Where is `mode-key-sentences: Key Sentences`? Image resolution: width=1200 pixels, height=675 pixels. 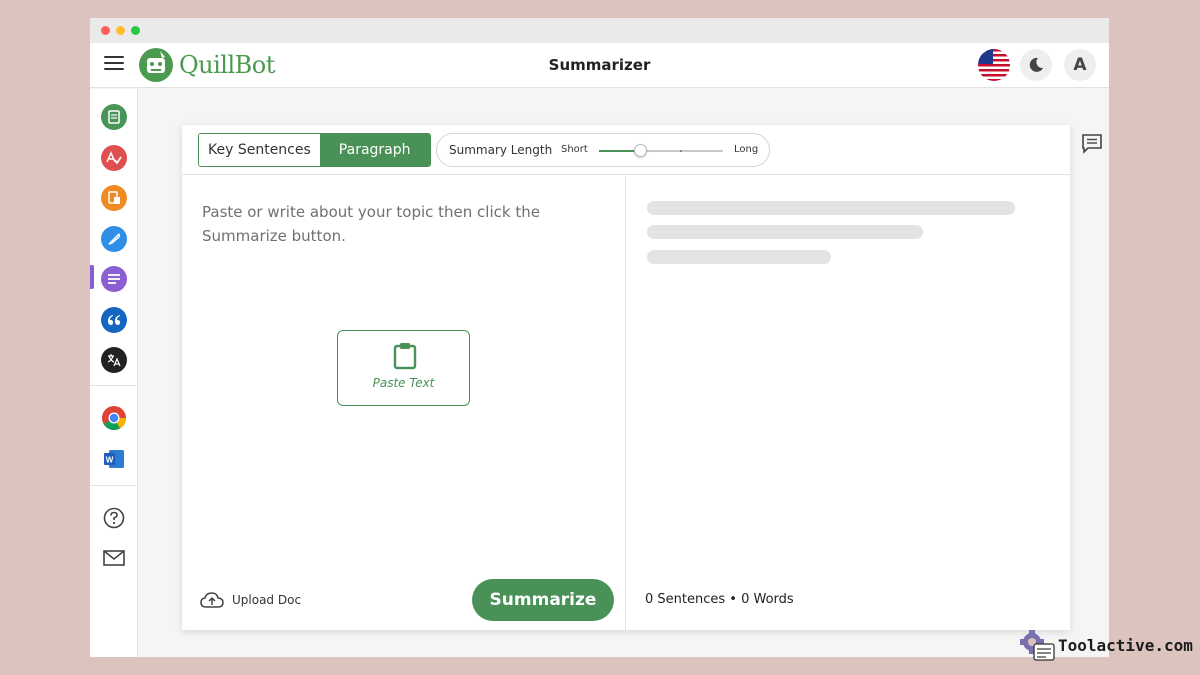
mode-key-sentences: Key Sentences is located at coordinates (259, 150).